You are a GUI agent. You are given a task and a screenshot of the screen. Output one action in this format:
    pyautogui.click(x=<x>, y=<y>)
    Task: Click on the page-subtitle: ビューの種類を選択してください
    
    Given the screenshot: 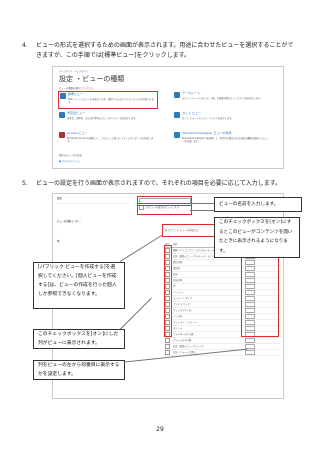 What is the action you would take?
    pyautogui.click(x=76, y=88)
    